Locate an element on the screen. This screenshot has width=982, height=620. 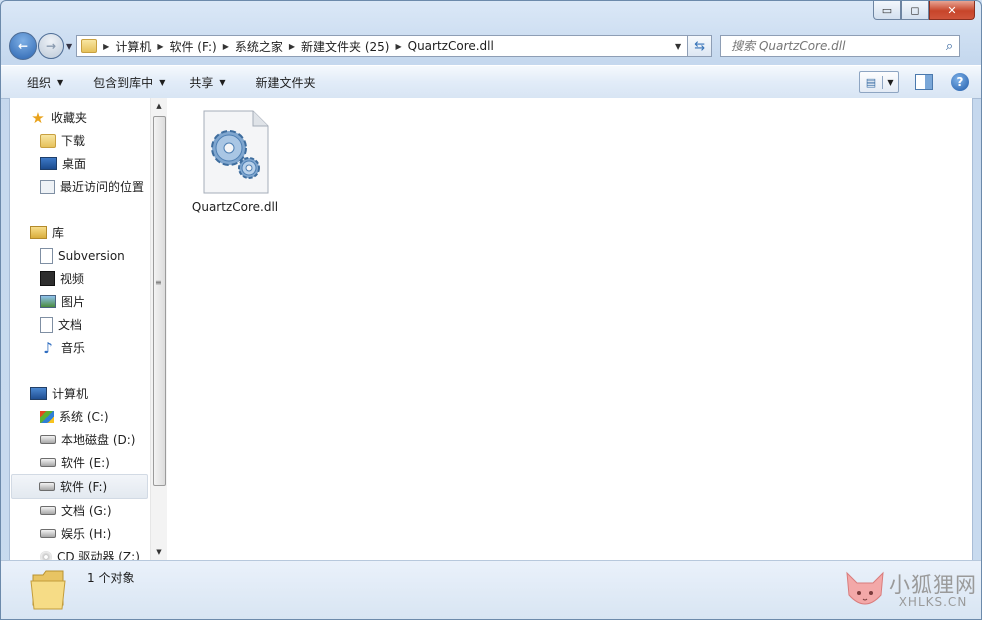
recent-pages-dropdown: ▼ is located at coordinates (69, 46).